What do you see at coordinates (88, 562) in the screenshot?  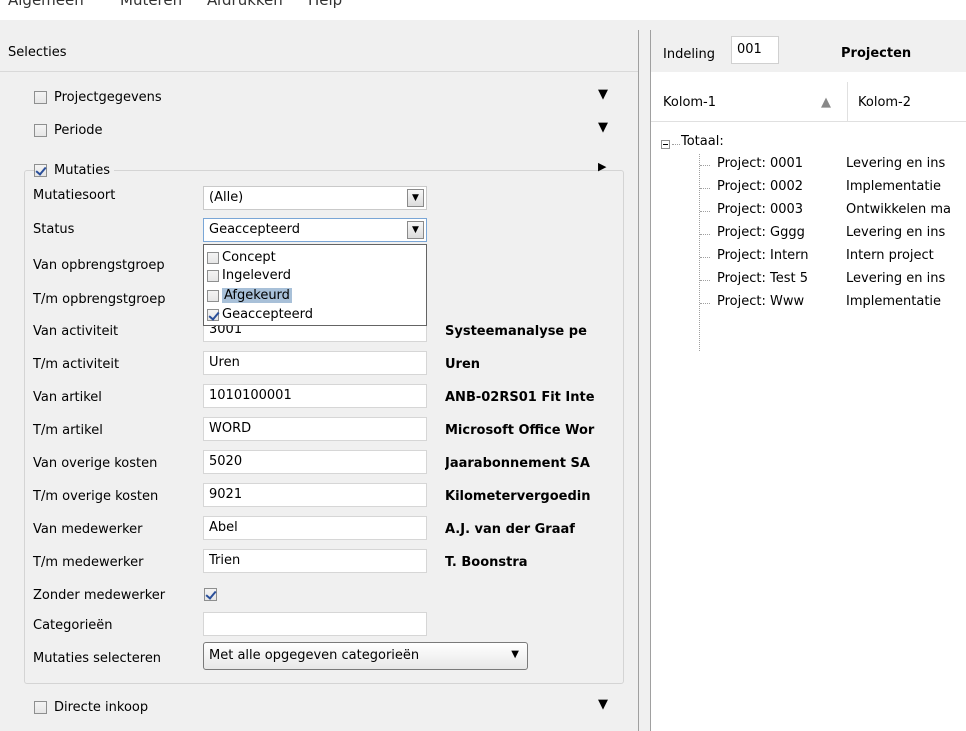 I see `tm-medewerker-label: T/m medewerker` at bounding box center [88, 562].